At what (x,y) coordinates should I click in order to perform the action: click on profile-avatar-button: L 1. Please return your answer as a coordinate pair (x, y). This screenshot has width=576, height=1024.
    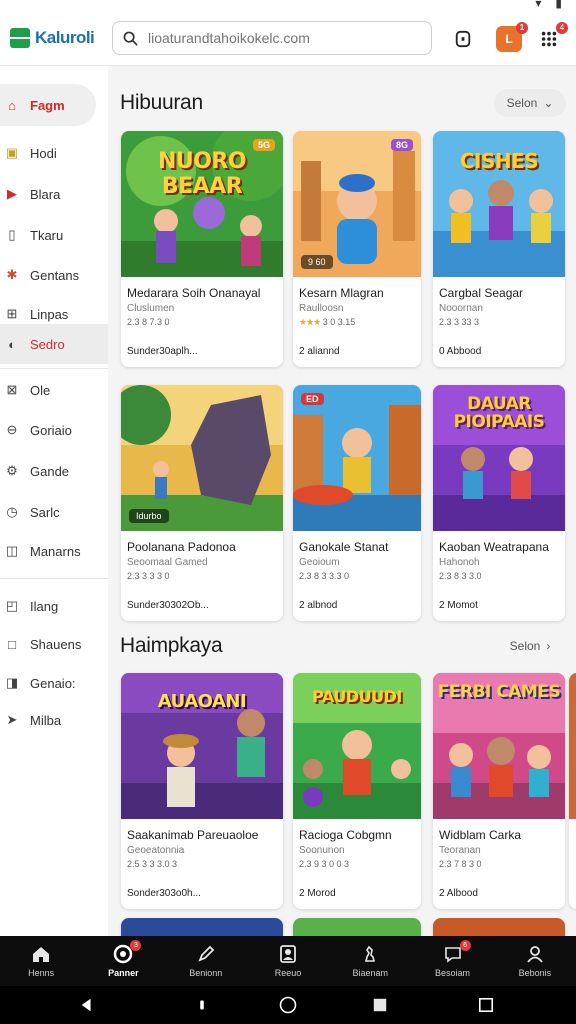
    Looking at the image, I should click on (512, 37).